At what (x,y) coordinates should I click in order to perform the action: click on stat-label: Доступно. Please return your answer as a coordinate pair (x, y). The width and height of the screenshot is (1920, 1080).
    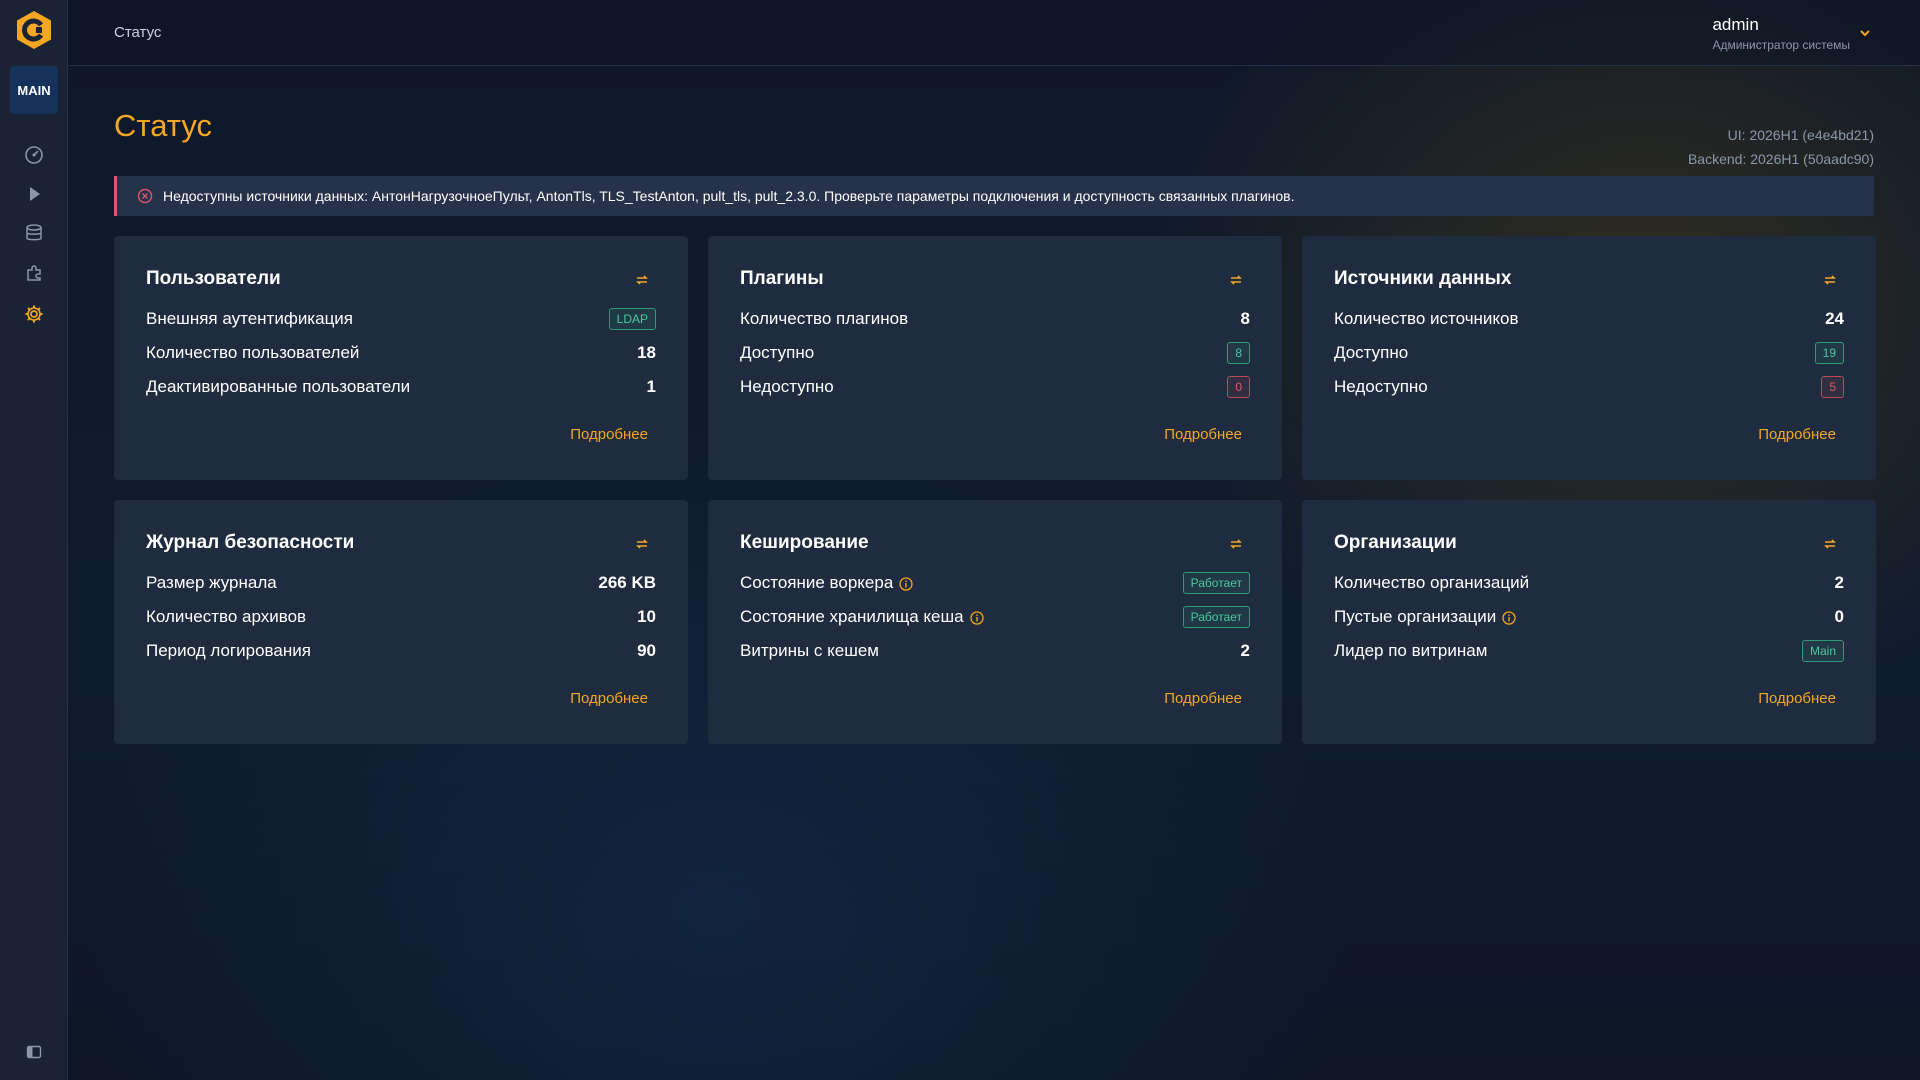
    Looking at the image, I should click on (777, 352).